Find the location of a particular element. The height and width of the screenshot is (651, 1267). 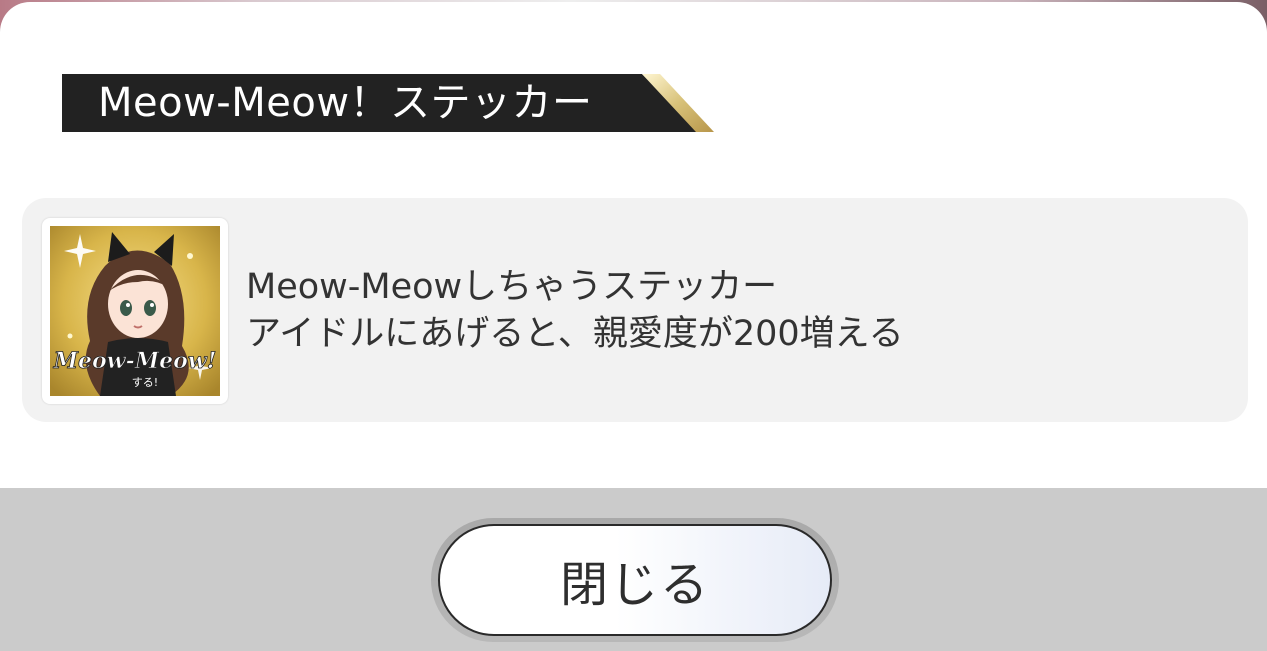

item-description-line1: Meow-Meowしちゃうステッカー is located at coordinates (512, 287).